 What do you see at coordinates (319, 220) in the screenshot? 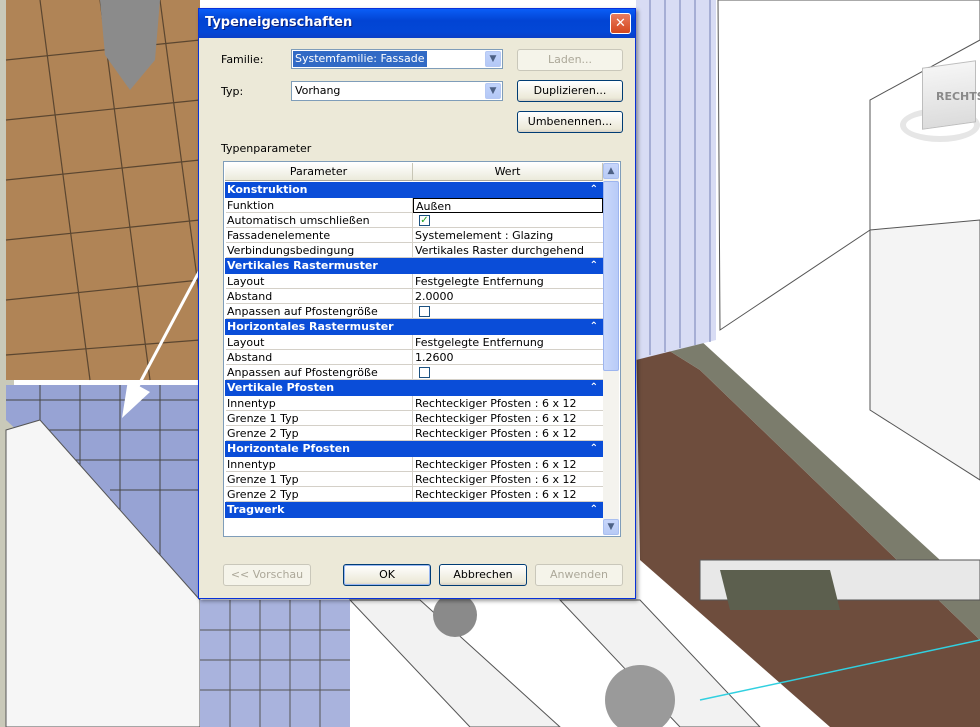
I see `parameter-name: Automatisch umschließen` at bounding box center [319, 220].